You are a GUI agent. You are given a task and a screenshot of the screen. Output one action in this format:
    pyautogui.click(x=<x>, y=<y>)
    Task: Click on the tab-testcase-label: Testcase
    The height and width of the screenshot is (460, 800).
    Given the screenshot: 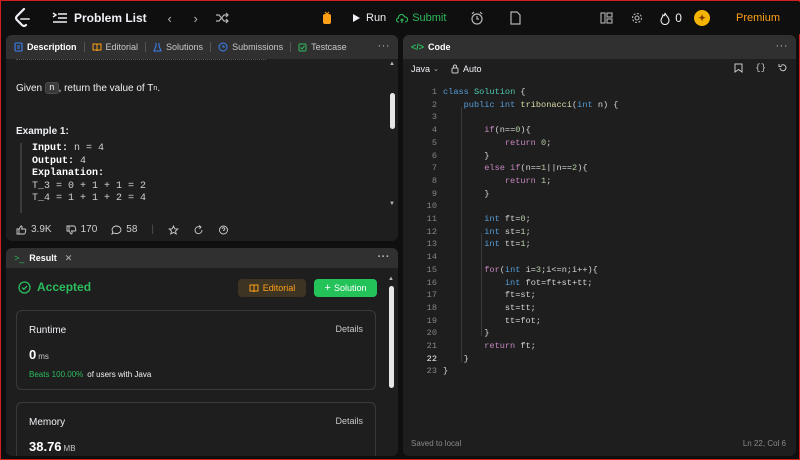 What is the action you would take?
    pyautogui.click(x=329, y=47)
    